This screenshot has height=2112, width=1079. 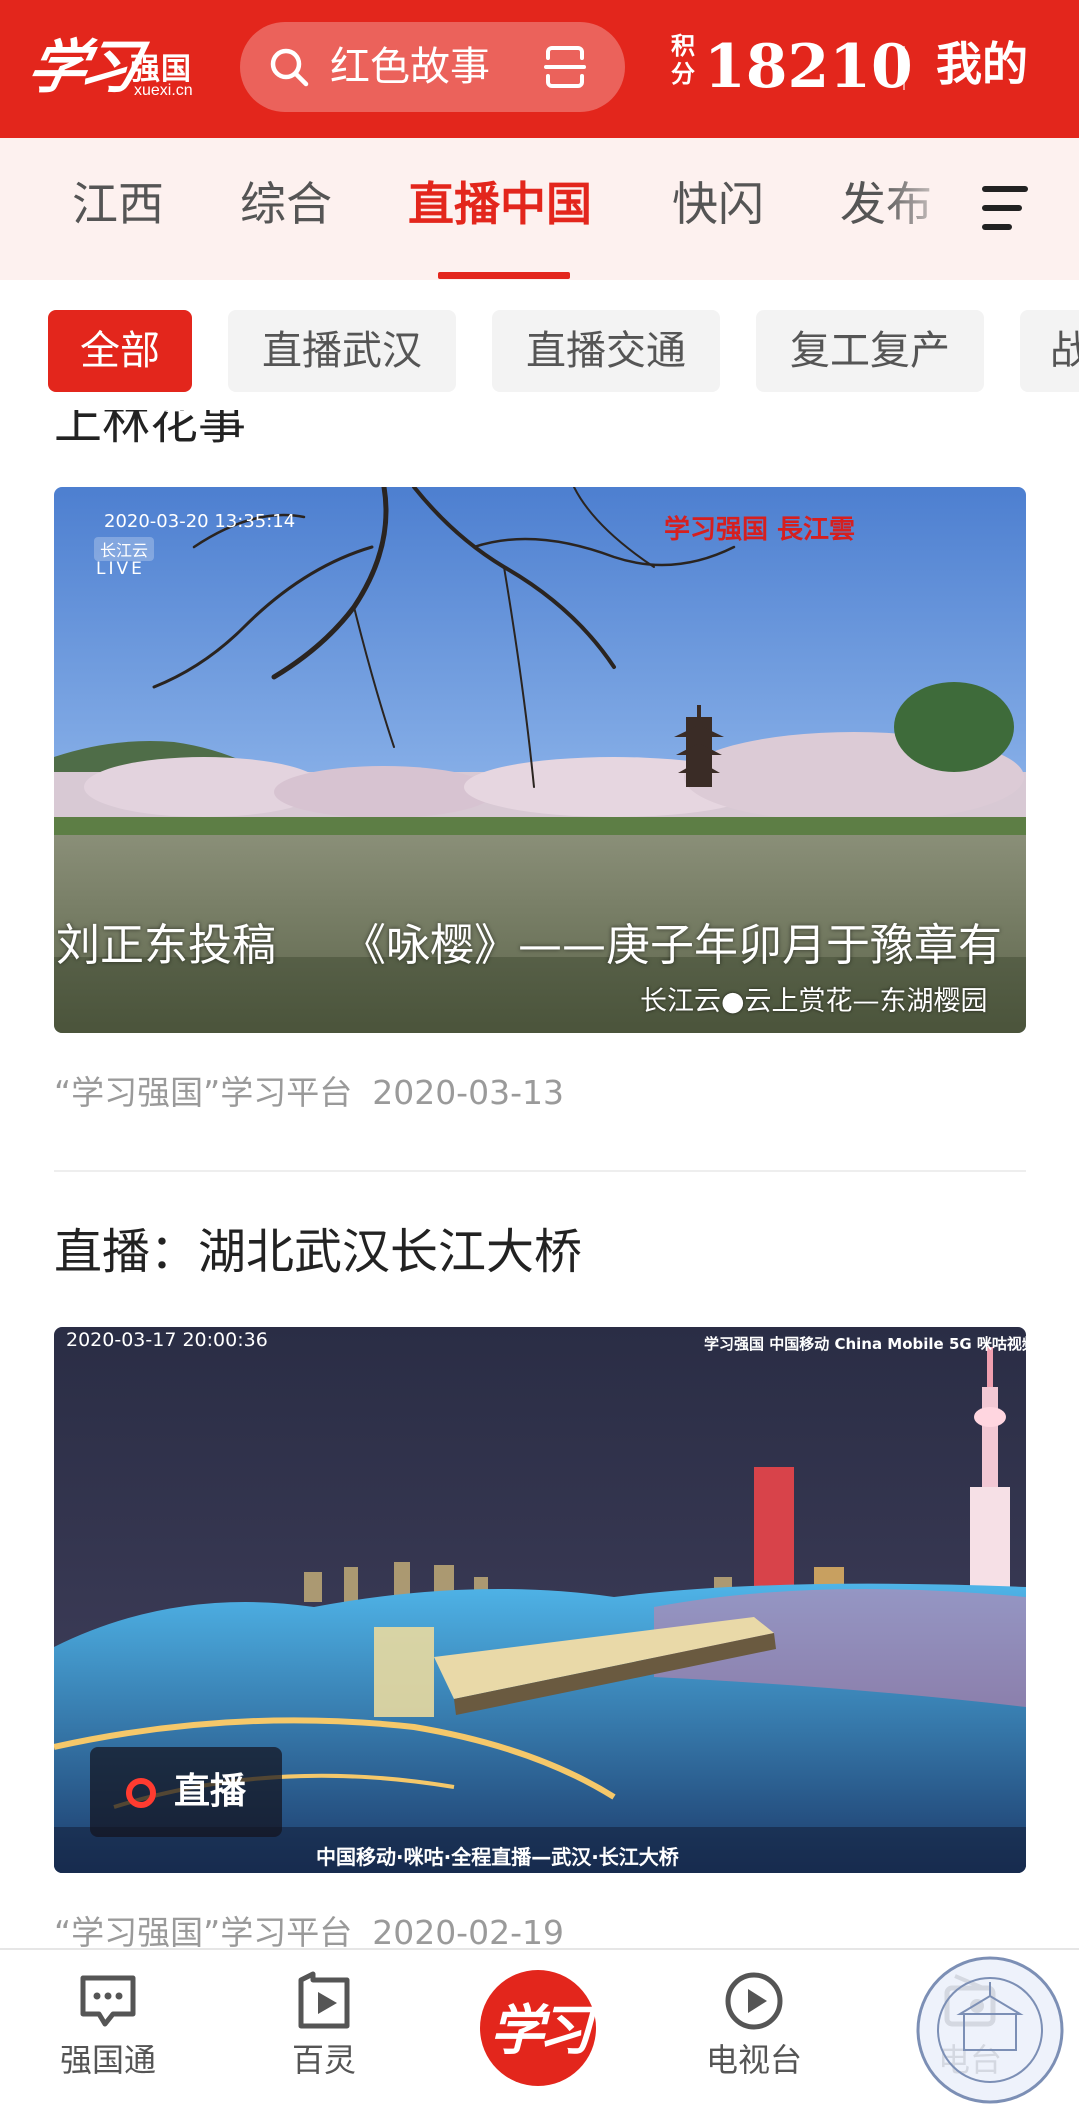 What do you see at coordinates (865, 1344) in the screenshot?
I see `osd-brand: 学习强国 中国移动 China Mobile 5G 咪咕视频` at bounding box center [865, 1344].